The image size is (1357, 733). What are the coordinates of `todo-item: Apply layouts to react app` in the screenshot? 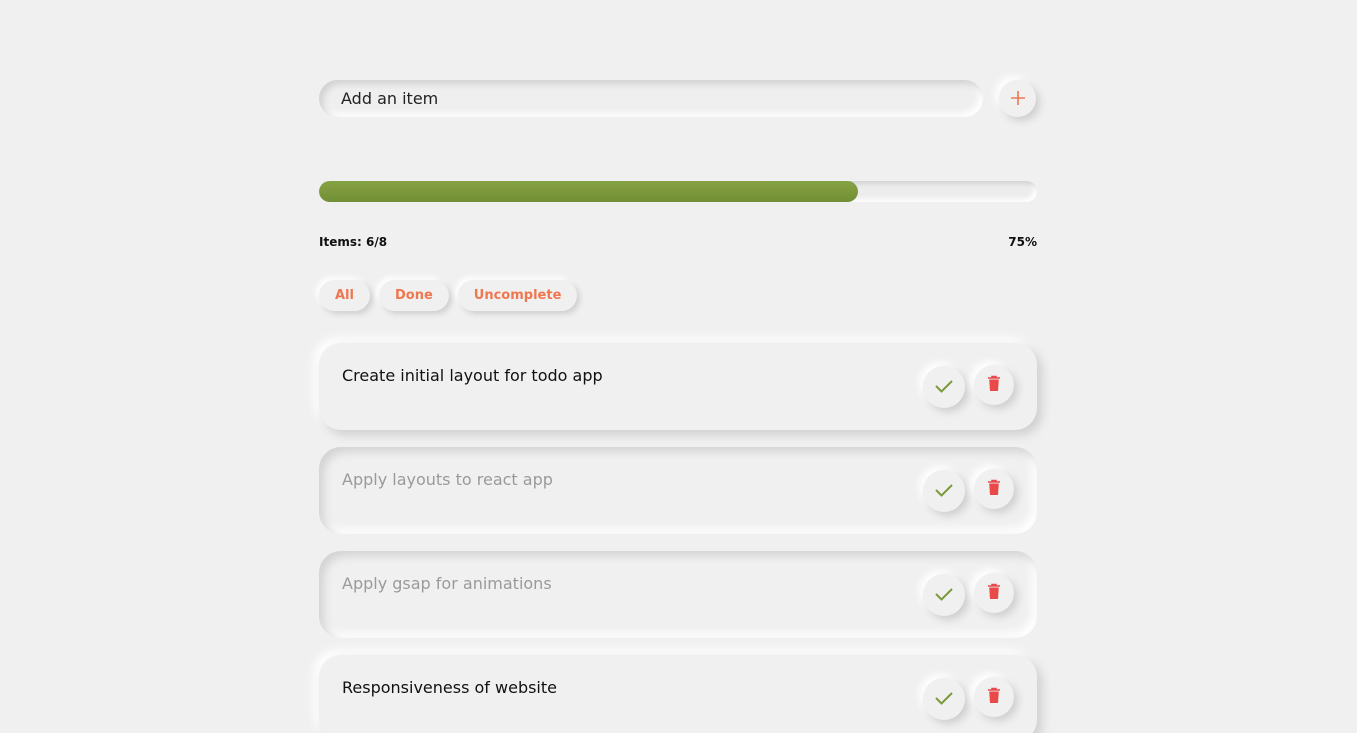 It's located at (678, 490).